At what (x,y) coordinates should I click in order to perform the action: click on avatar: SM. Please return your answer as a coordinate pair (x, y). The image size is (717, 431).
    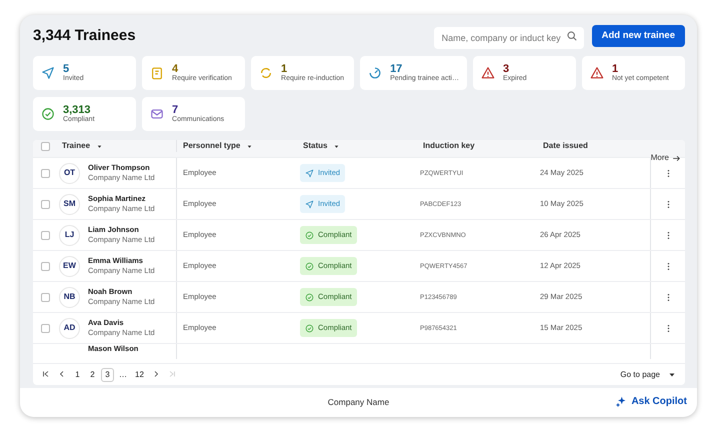
    Looking at the image, I should click on (69, 204).